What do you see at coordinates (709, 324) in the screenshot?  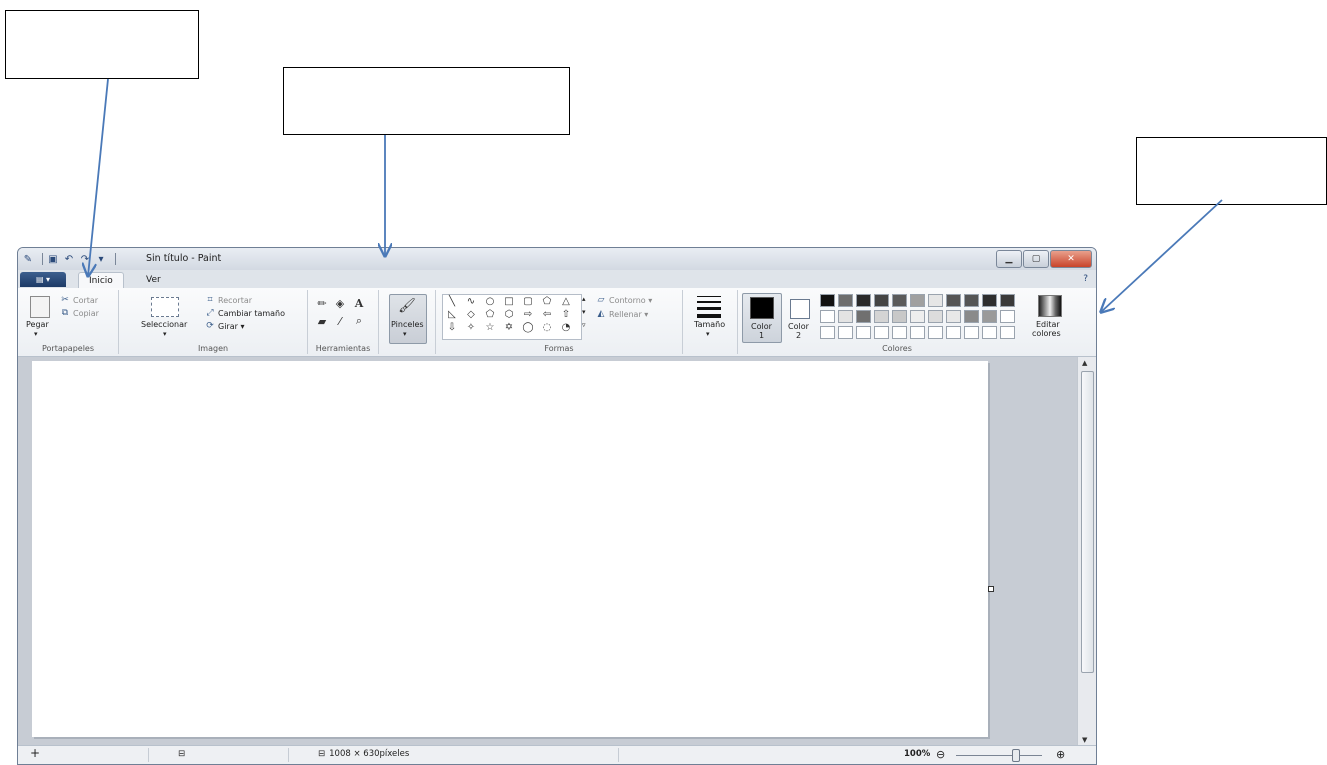 I see `size-button: Tamaño` at bounding box center [709, 324].